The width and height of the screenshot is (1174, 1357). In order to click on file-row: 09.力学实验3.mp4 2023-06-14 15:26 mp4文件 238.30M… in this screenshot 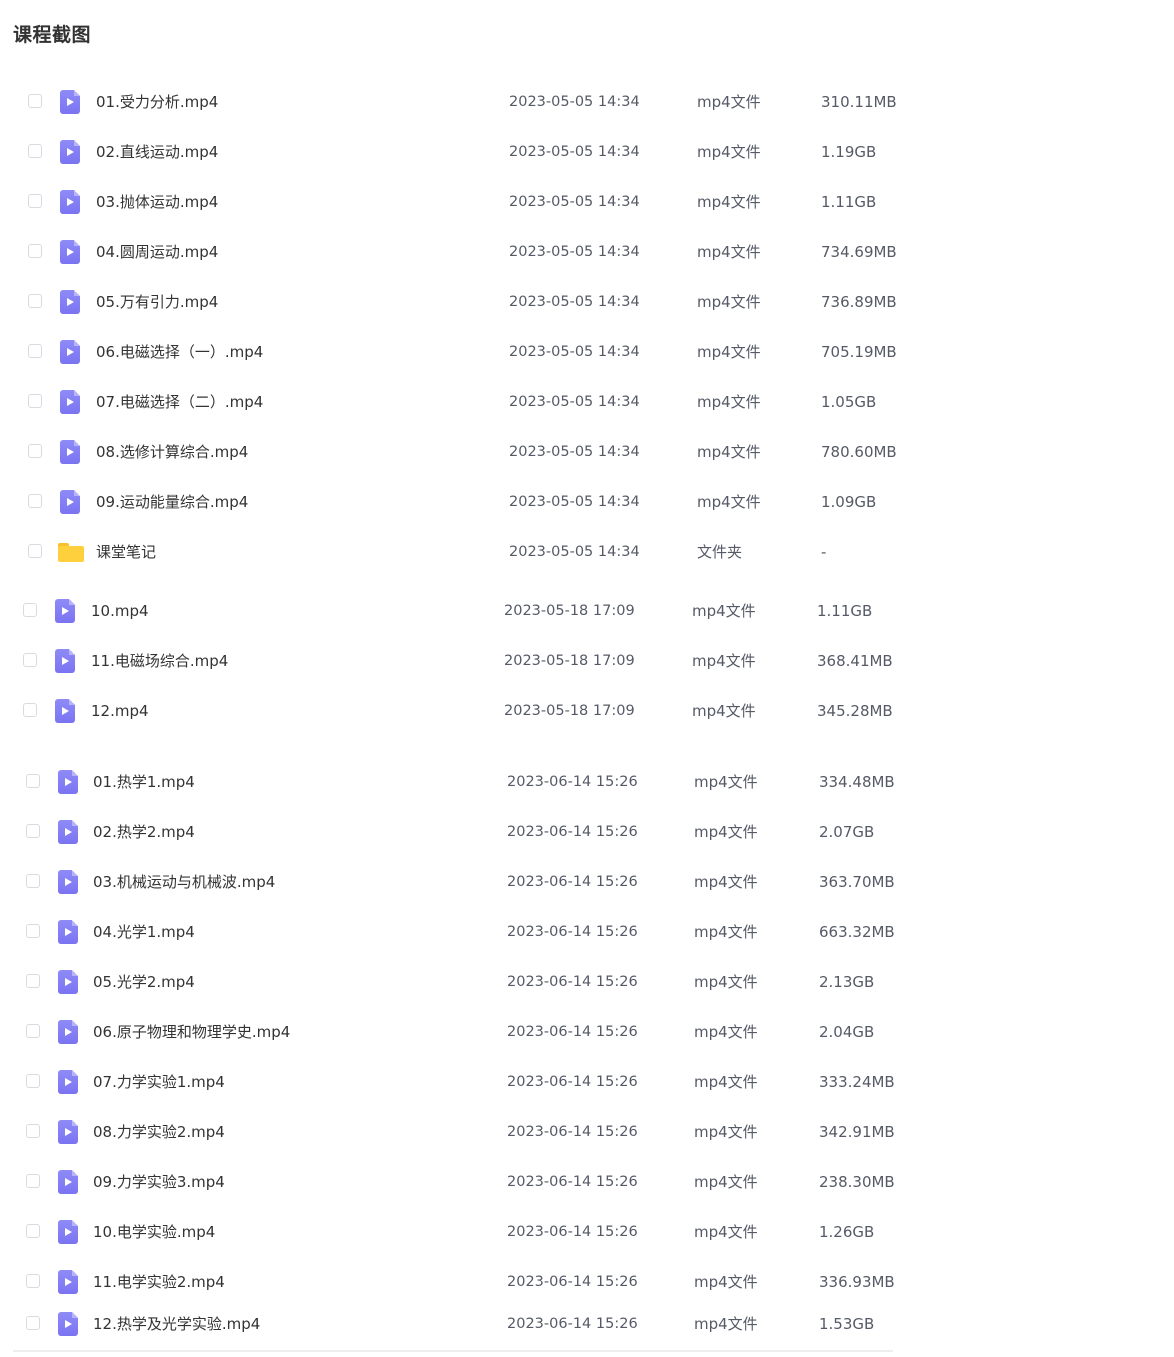, I will do `click(470, 1182)`.